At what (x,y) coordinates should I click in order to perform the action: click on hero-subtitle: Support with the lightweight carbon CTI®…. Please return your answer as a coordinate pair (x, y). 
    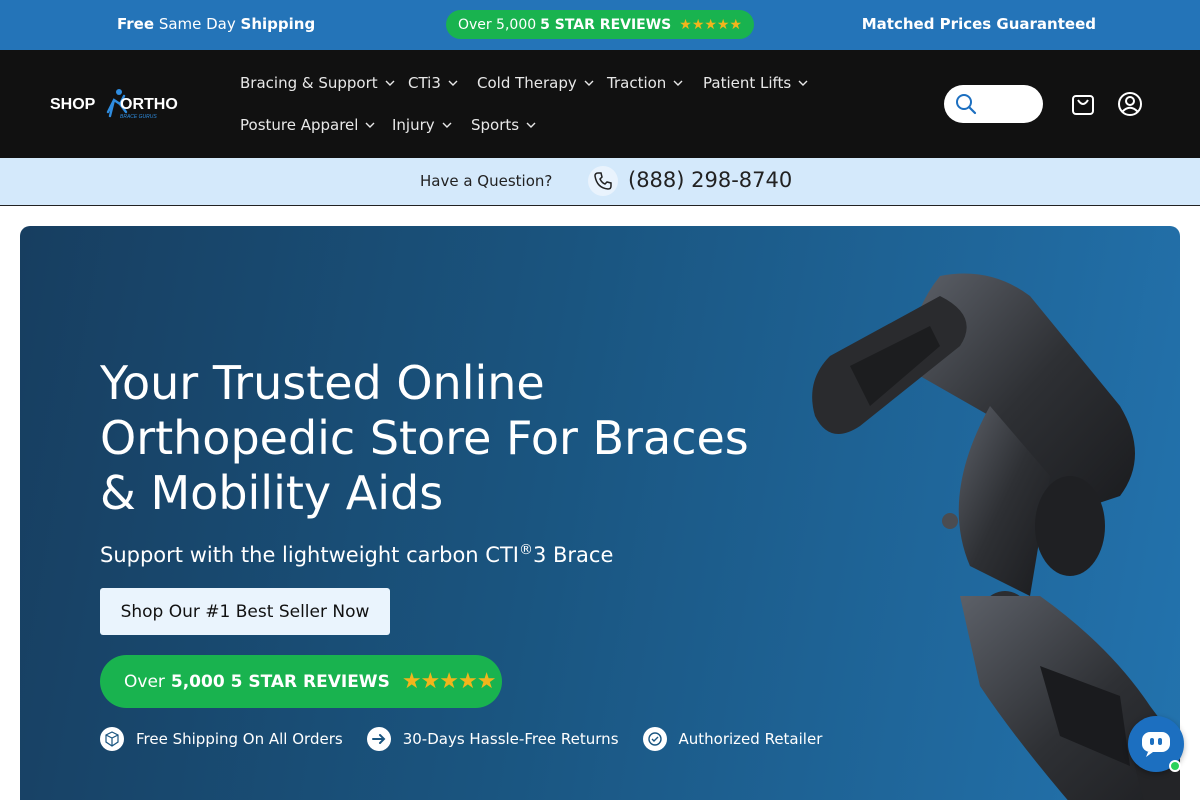
    Looking at the image, I should click on (356, 554).